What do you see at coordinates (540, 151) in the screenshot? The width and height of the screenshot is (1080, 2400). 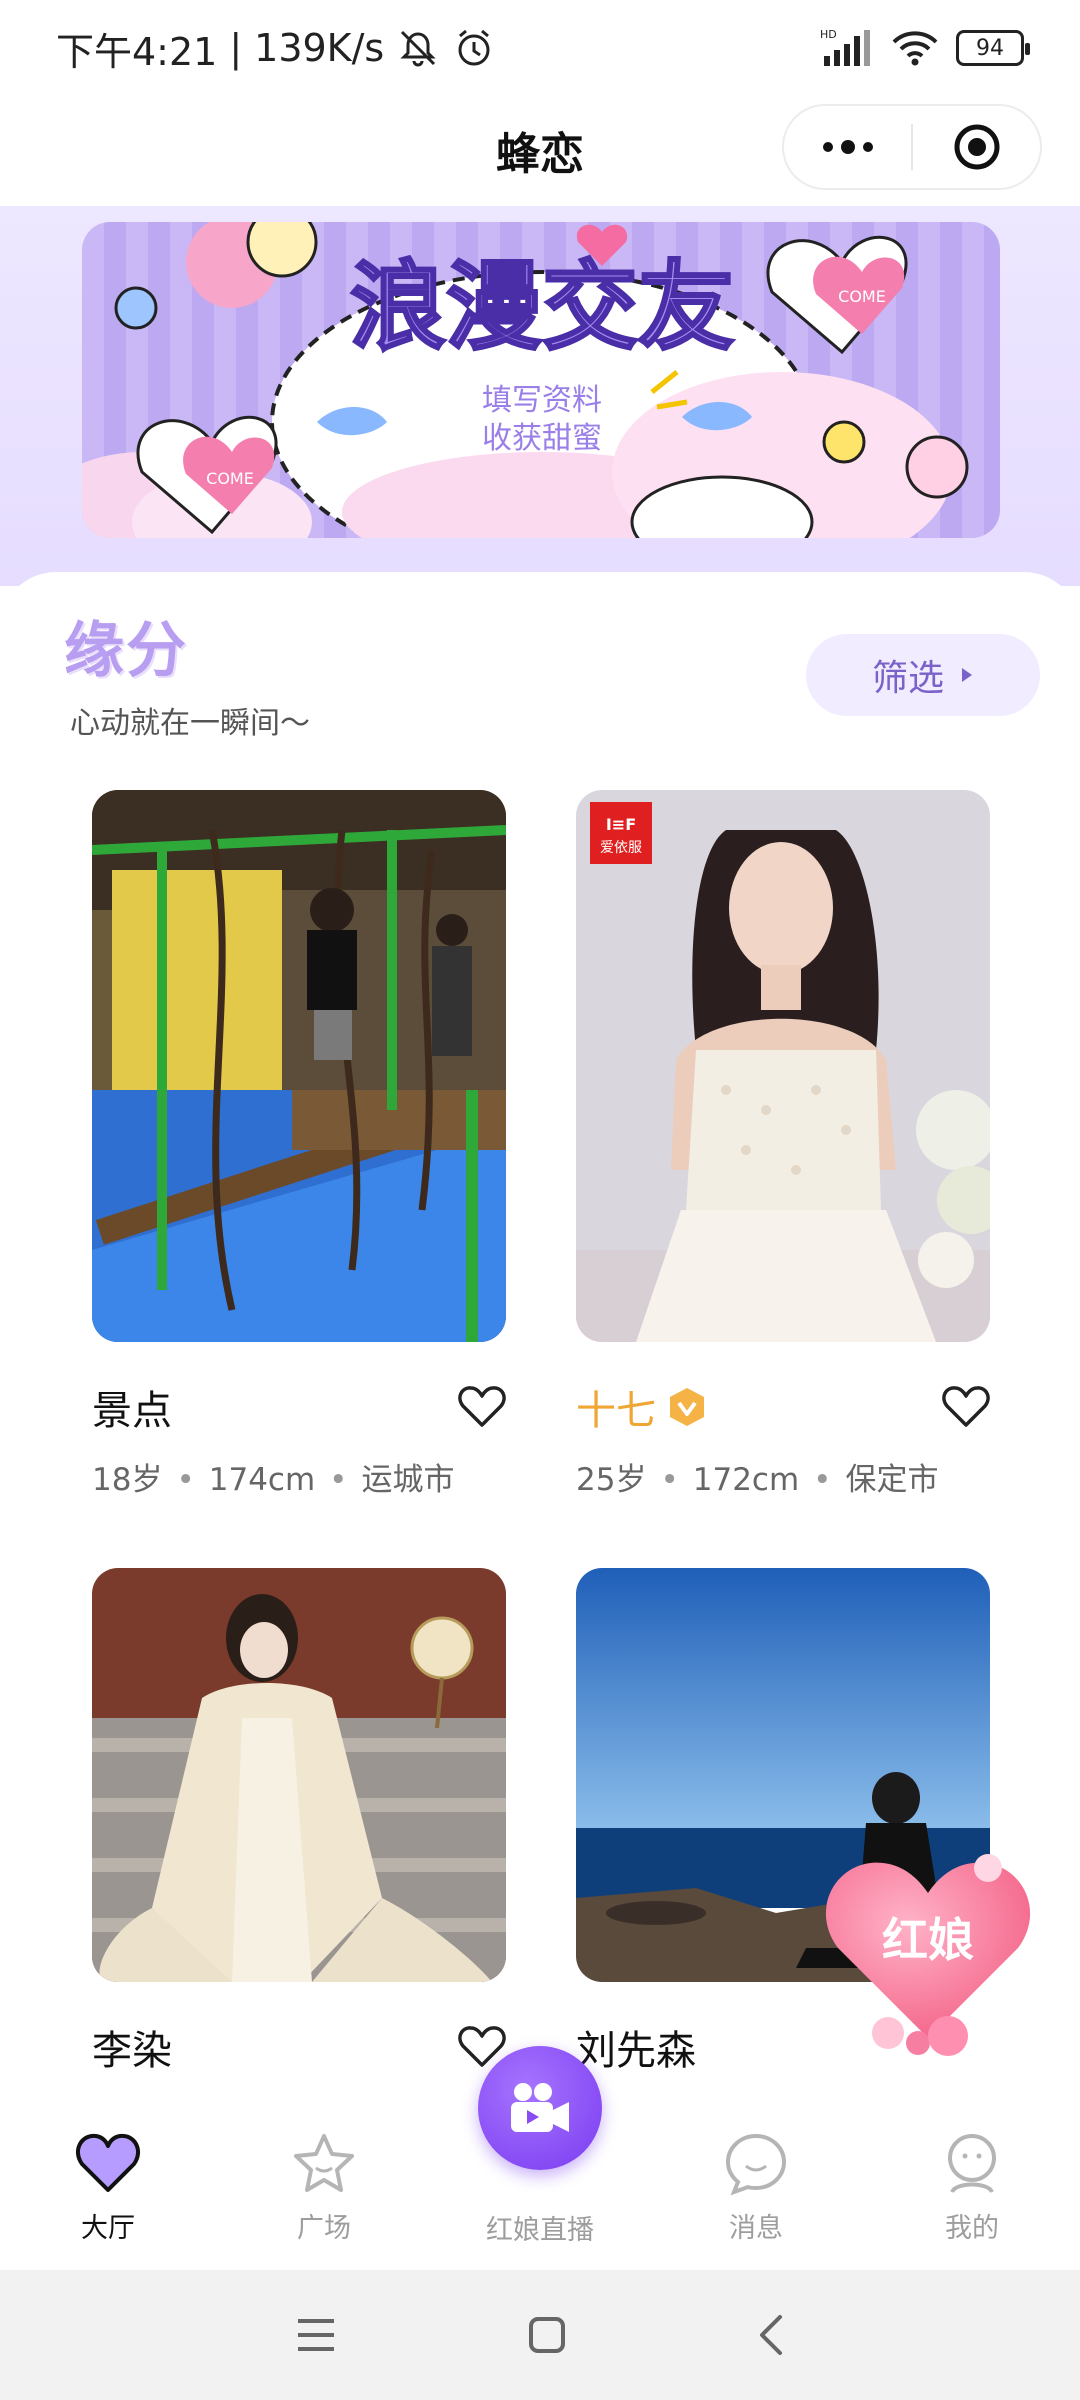 I see `title-bar: 蜂恋` at bounding box center [540, 151].